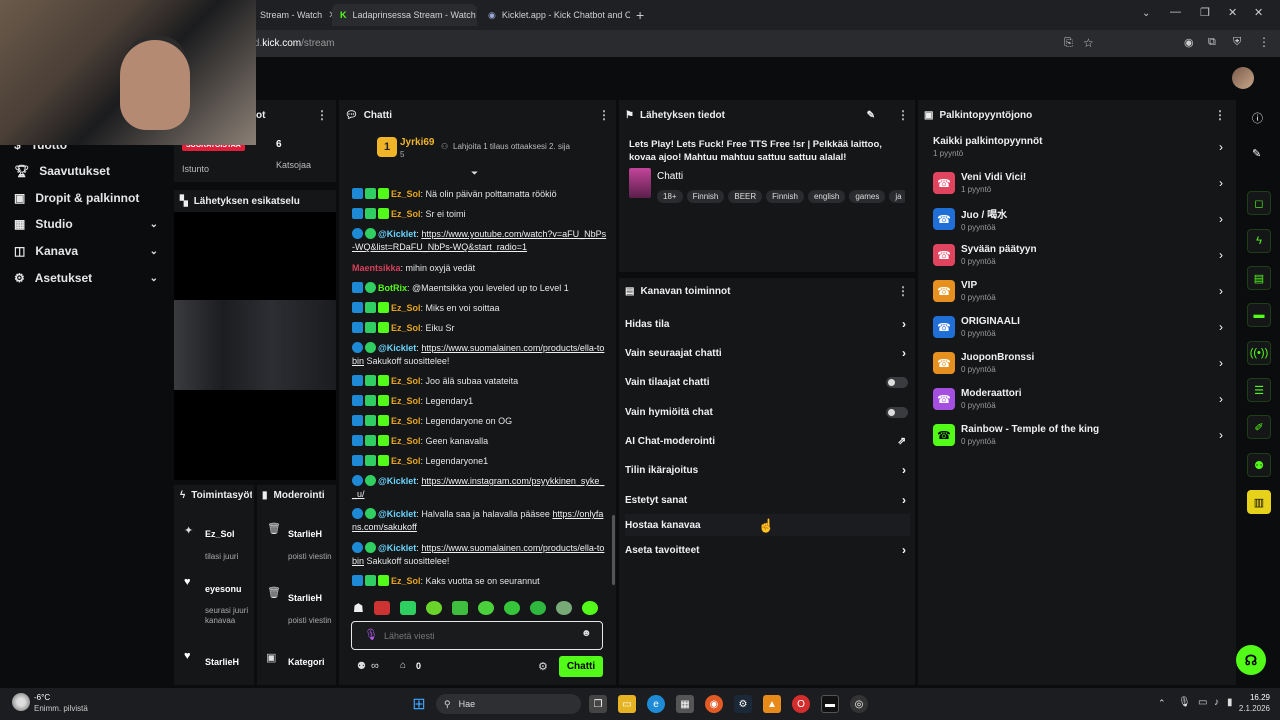 This screenshot has height=720, width=1280. I want to click on chat-message-input, so click(479, 636).